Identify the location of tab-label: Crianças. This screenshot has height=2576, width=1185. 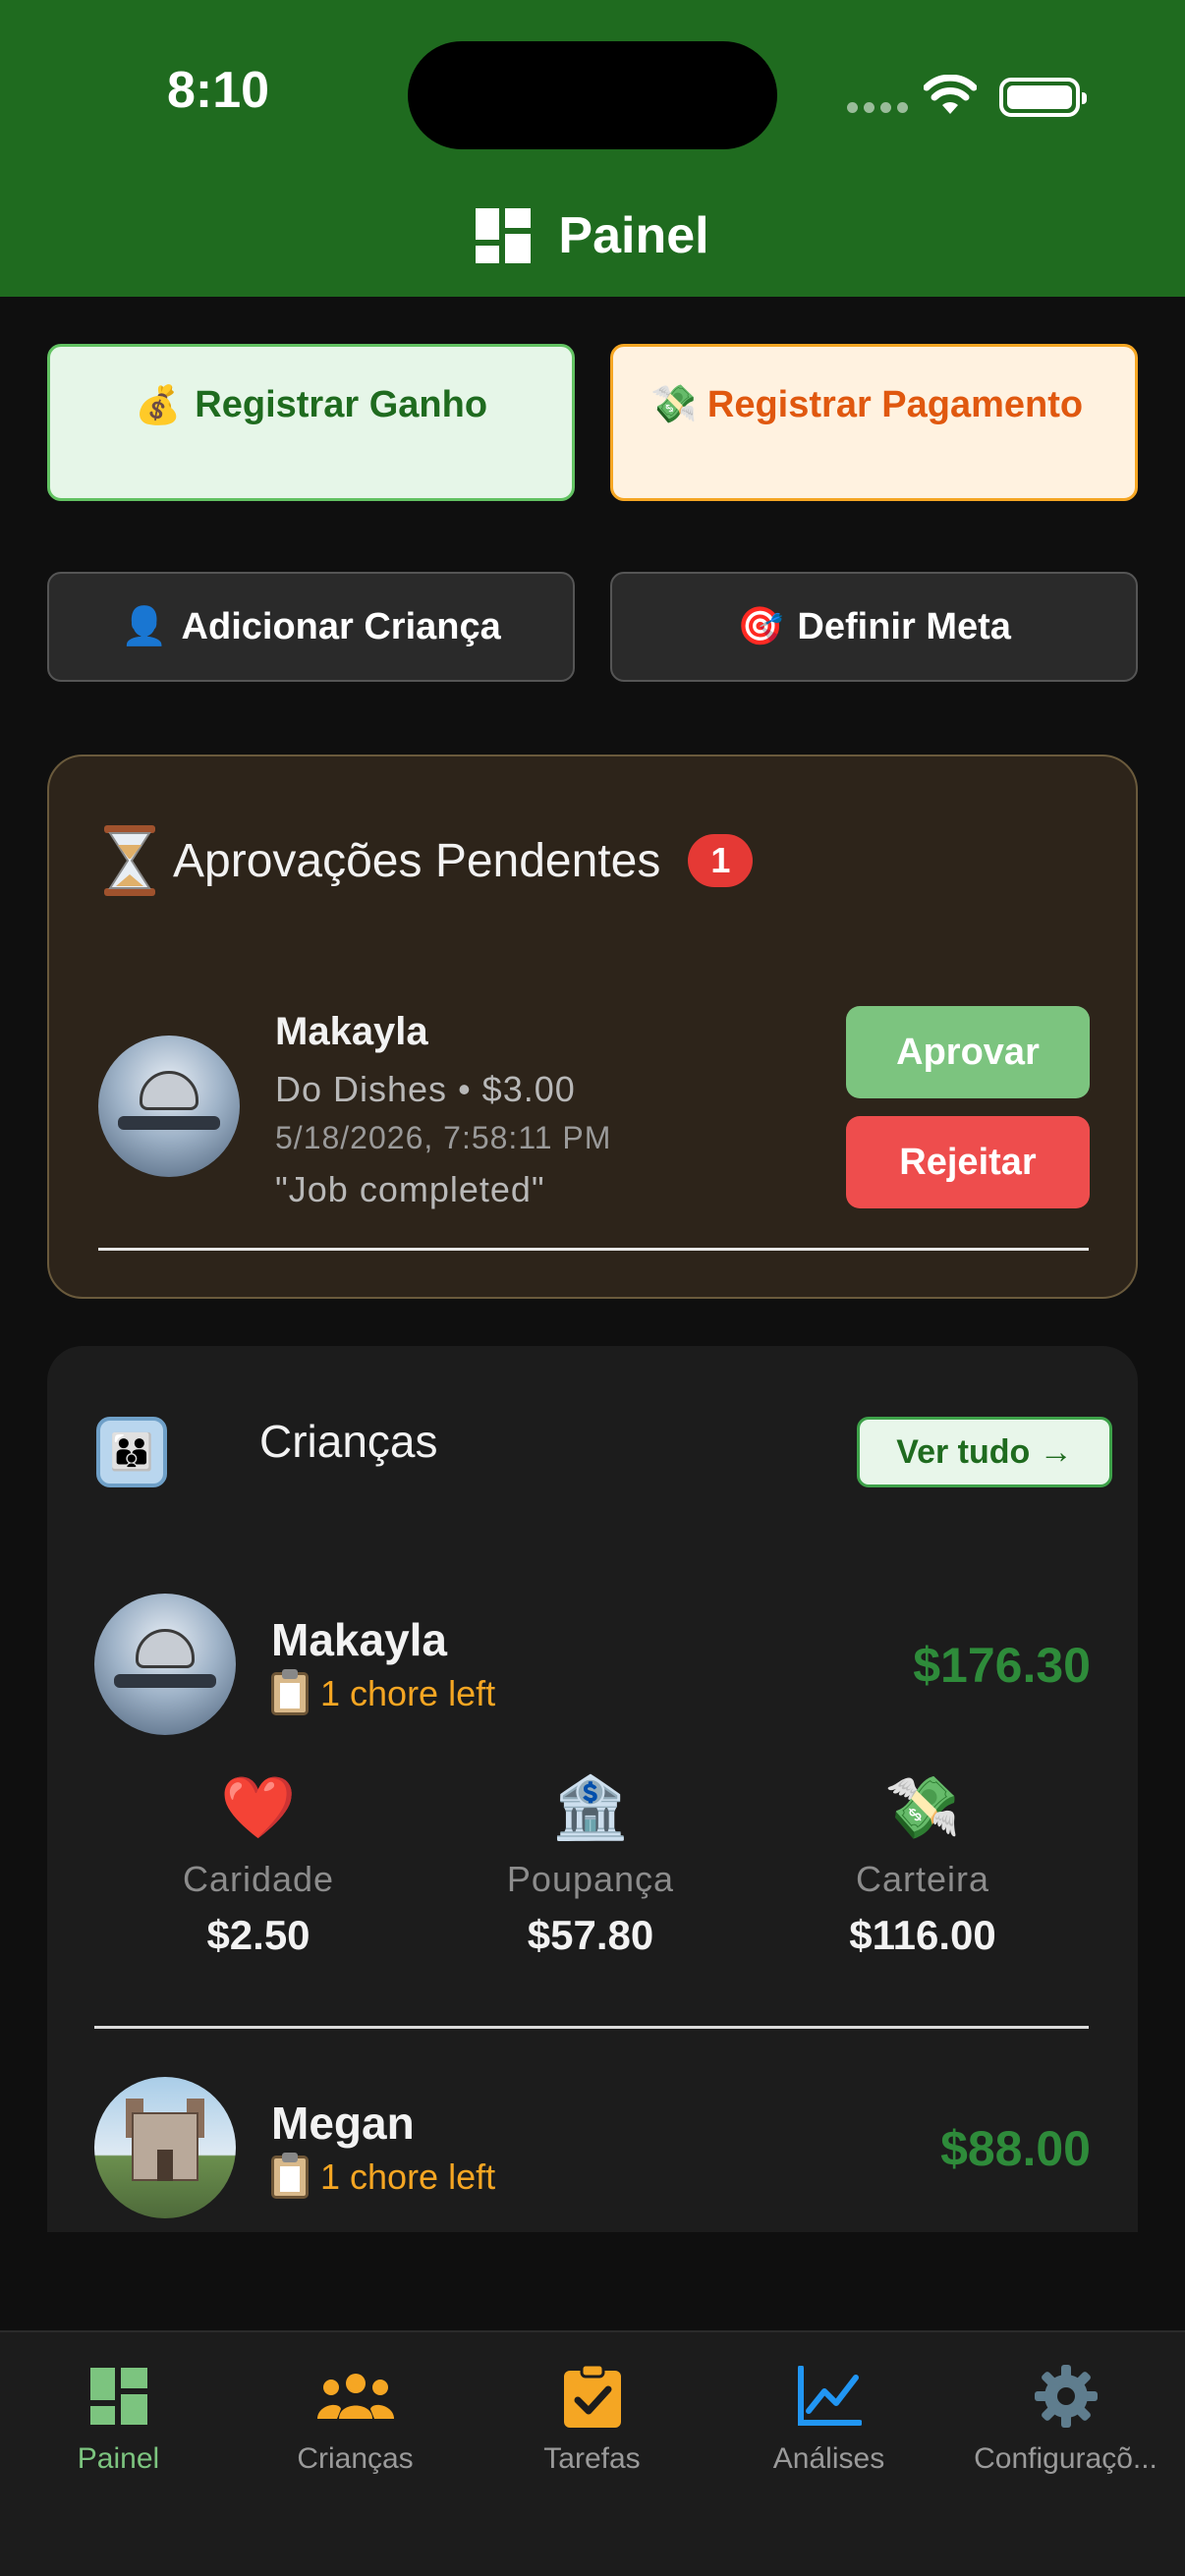
(355, 2458).